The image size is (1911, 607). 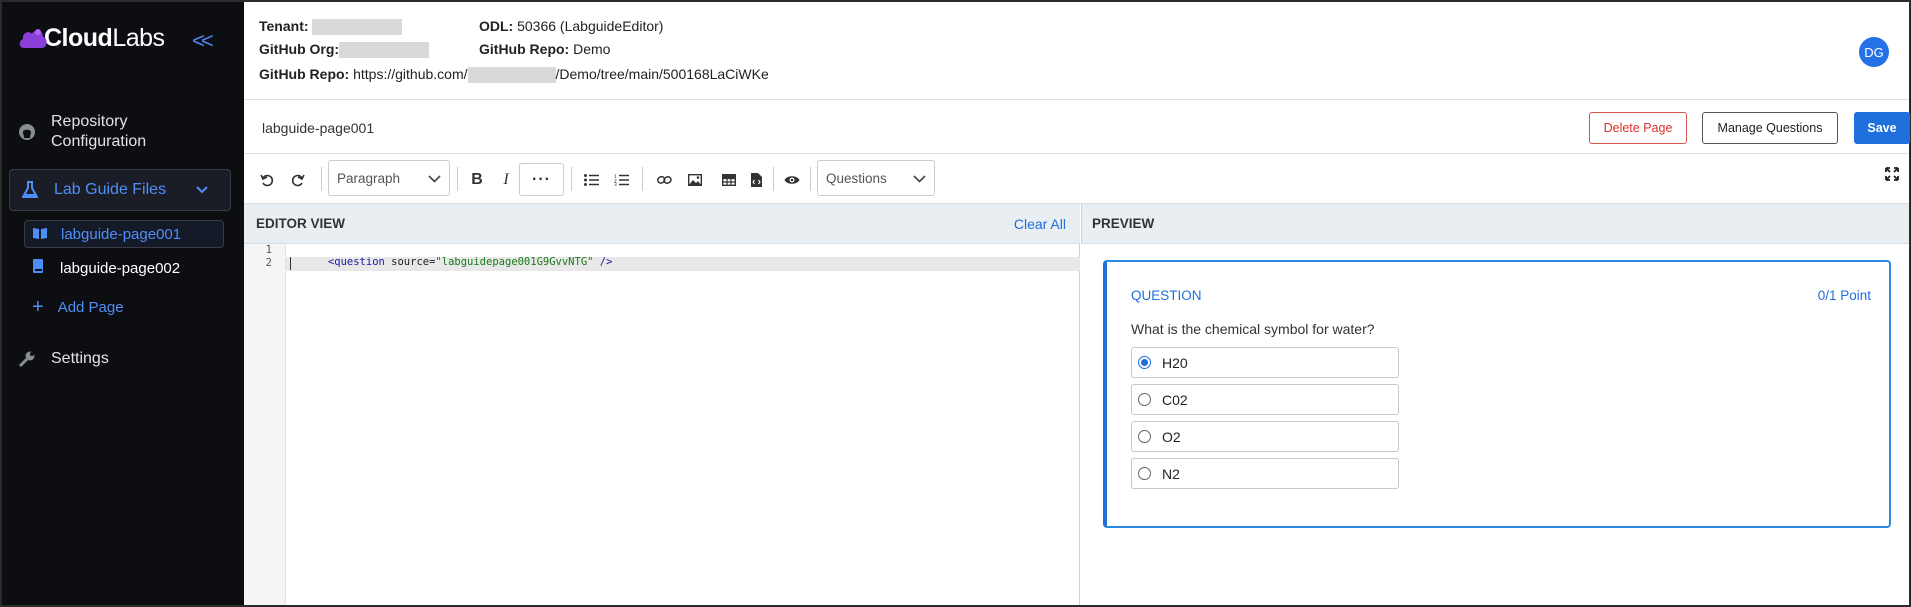 I want to click on wrench-icon, so click(x=27, y=359).